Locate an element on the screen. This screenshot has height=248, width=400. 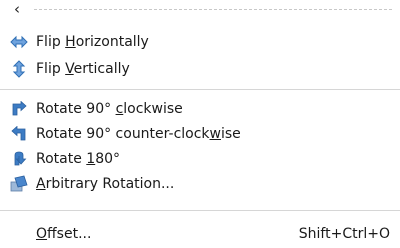
rotate-180-icon is located at coordinates (19, 159).